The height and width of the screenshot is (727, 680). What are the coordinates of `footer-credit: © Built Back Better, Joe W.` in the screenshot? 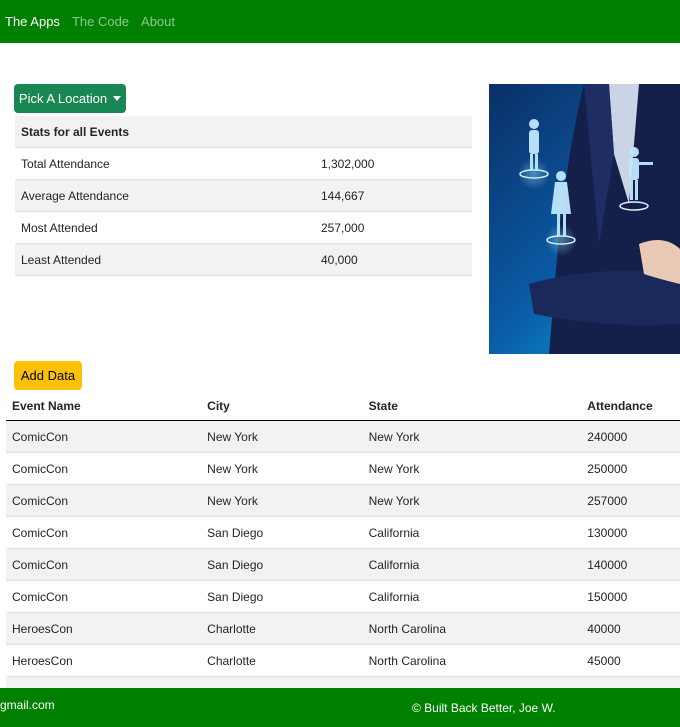 It's located at (484, 708).